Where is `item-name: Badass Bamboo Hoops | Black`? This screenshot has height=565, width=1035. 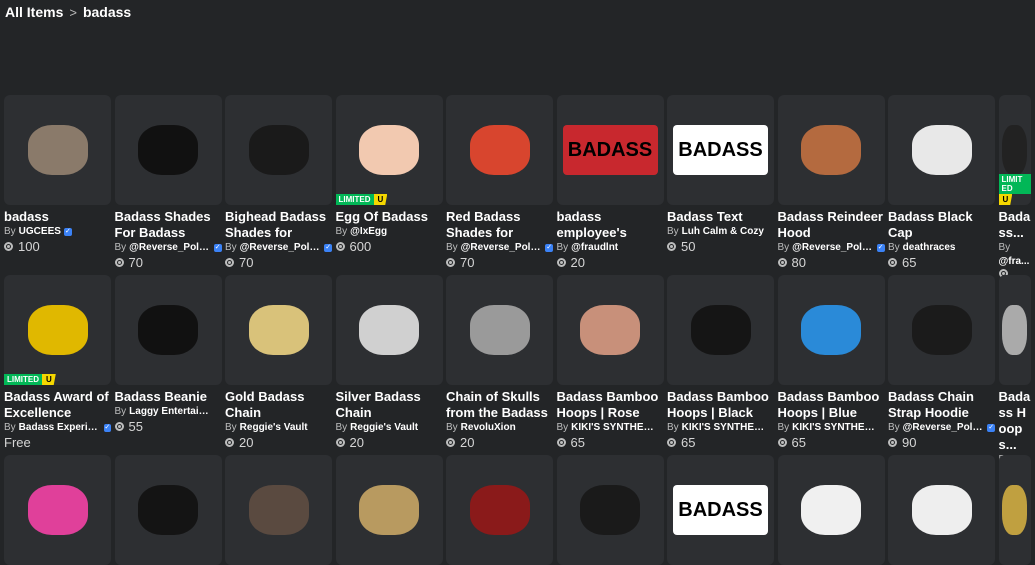
item-name: Badass Bamboo Hoops | Black is located at coordinates (720, 405).